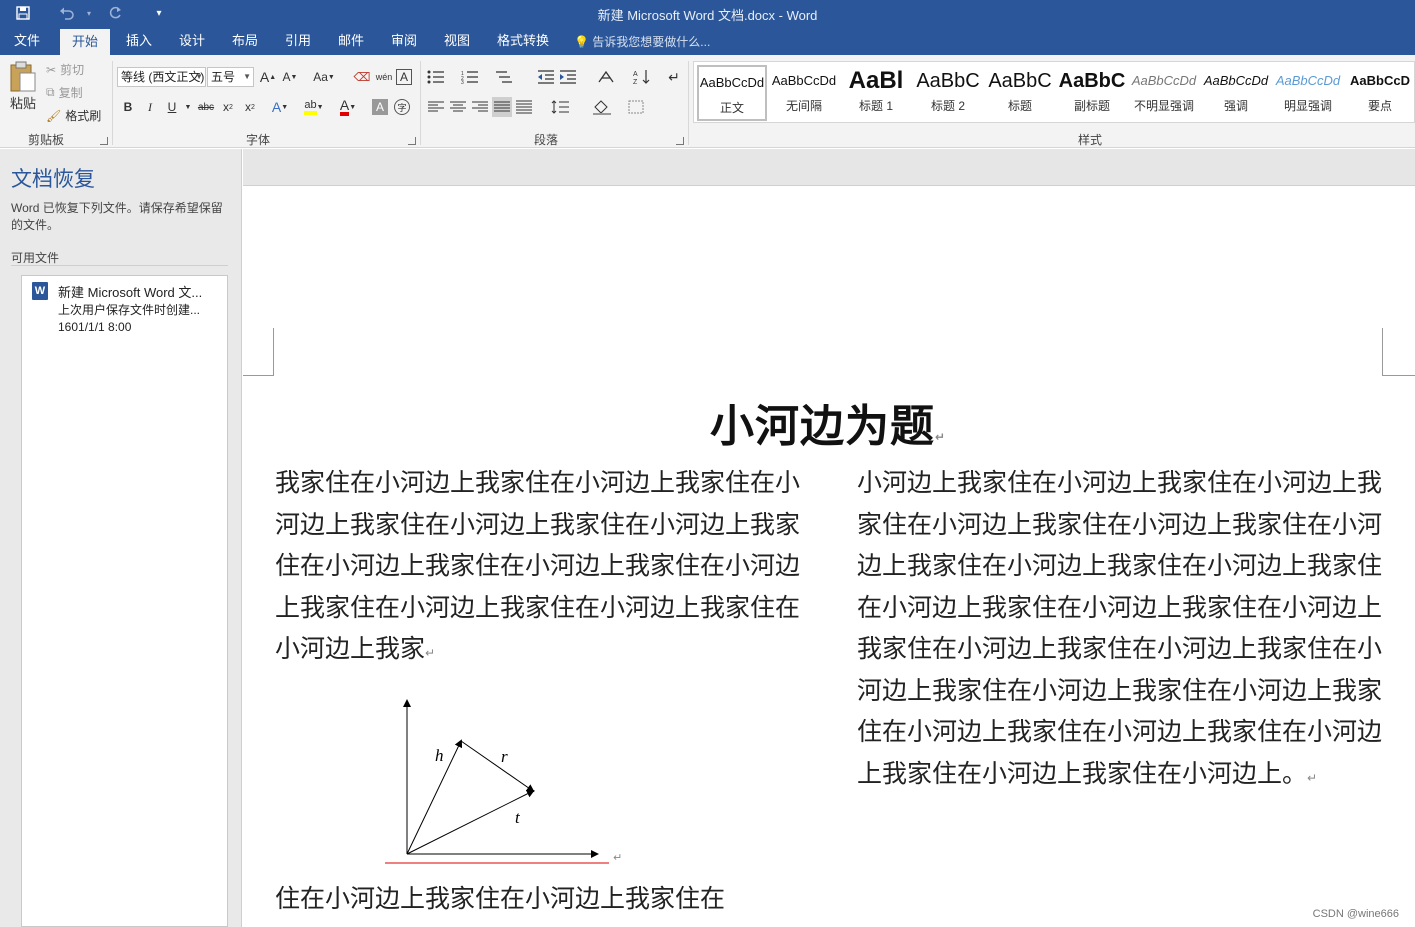 This screenshot has height=927, width=1415. I want to click on style-strong: AaBbCcD 要点, so click(1380, 93).